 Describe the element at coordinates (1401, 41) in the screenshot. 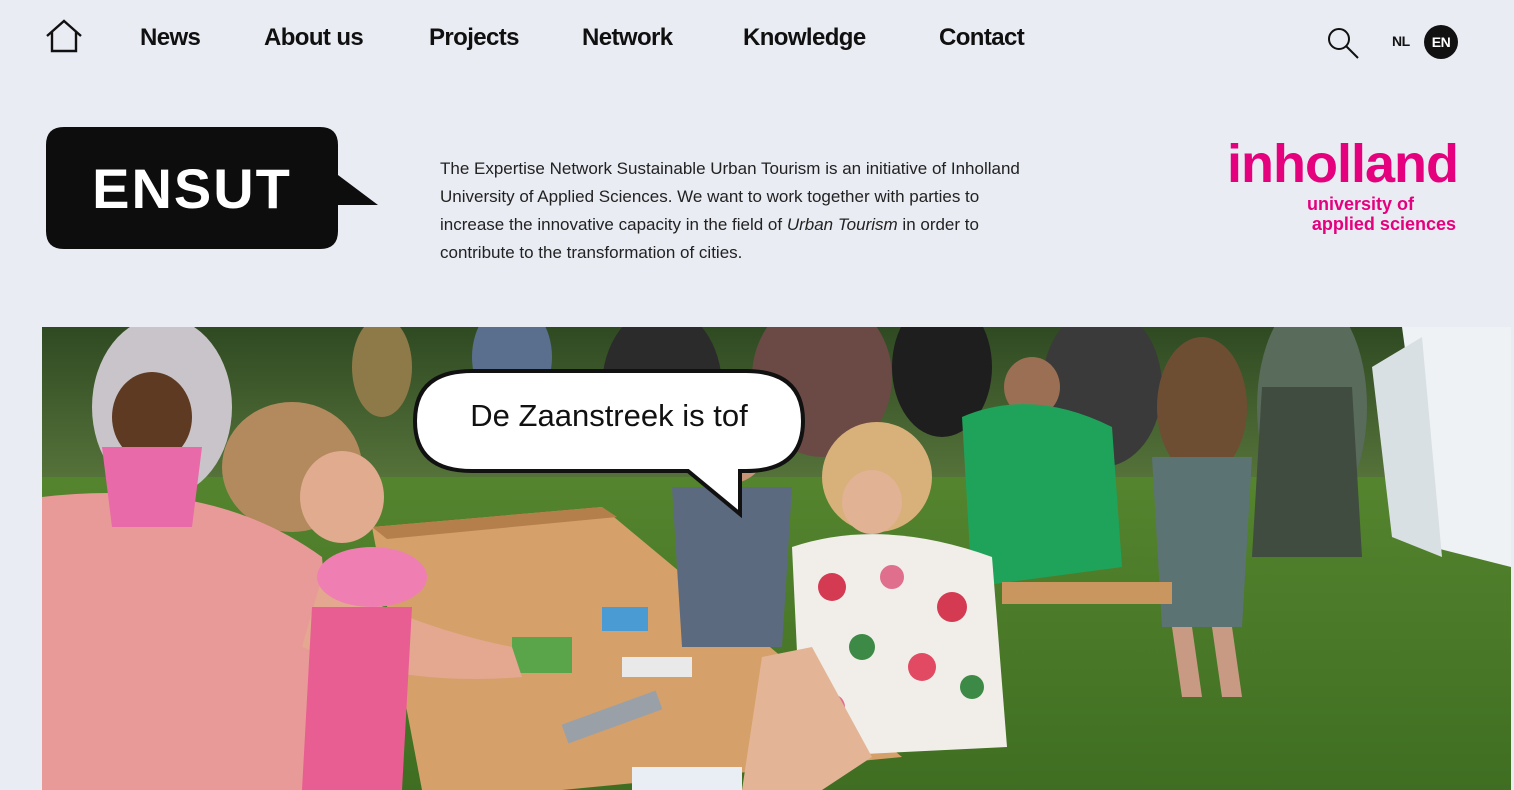

I see `language-nl-link: NL` at that location.